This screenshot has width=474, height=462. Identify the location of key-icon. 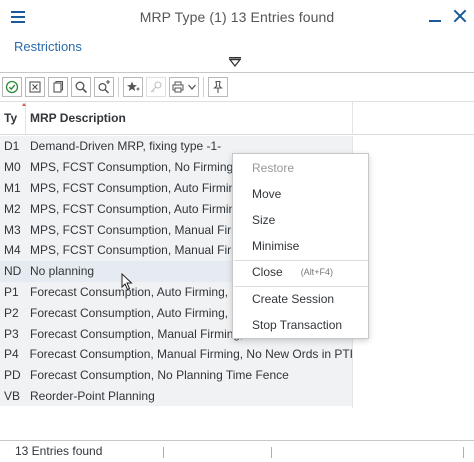
(156, 87).